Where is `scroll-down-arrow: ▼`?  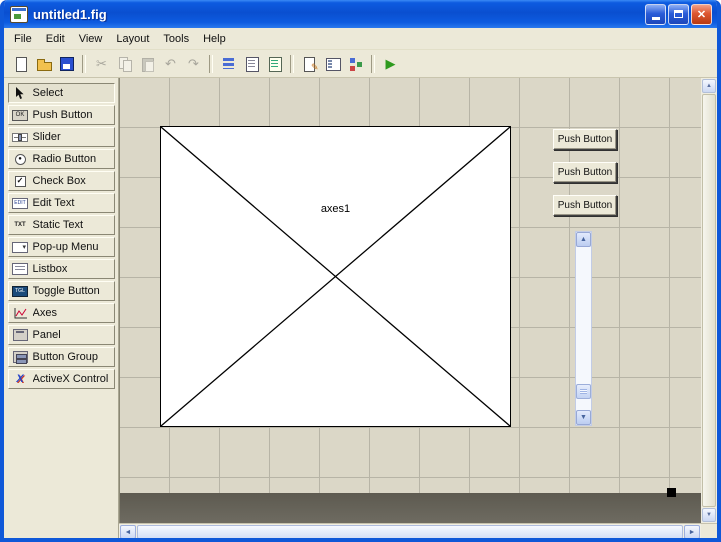
scroll-down-arrow: ▼ is located at coordinates (709, 515).